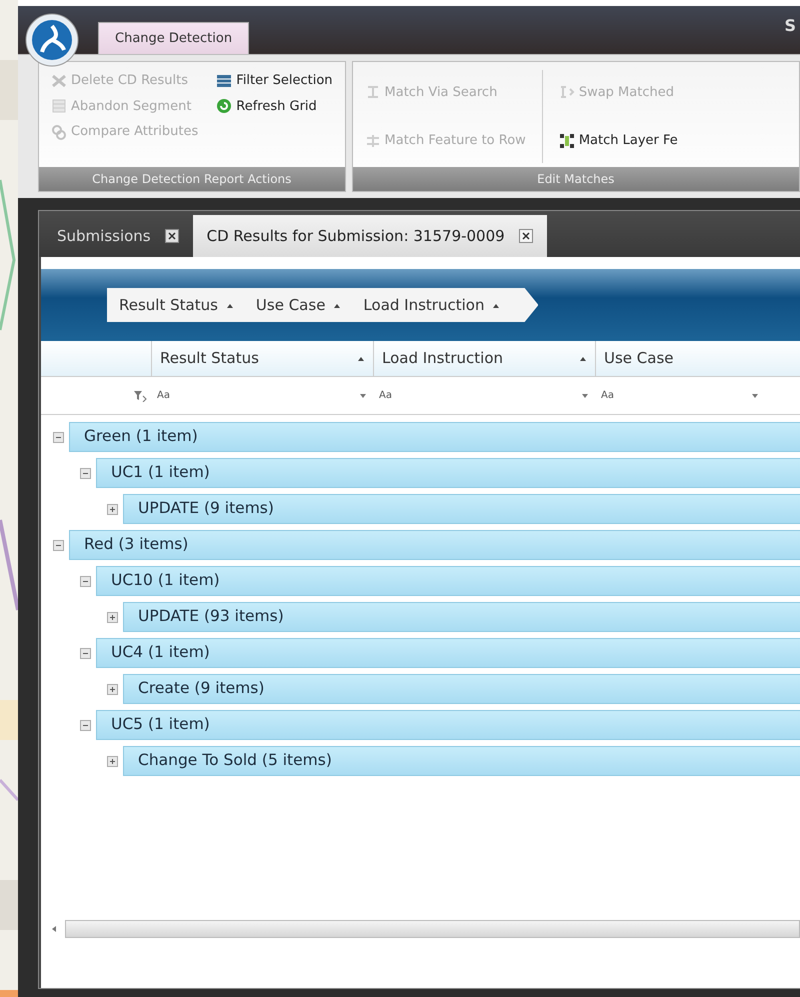  Describe the element at coordinates (224, 80) in the screenshot. I see `table-icon` at that location.